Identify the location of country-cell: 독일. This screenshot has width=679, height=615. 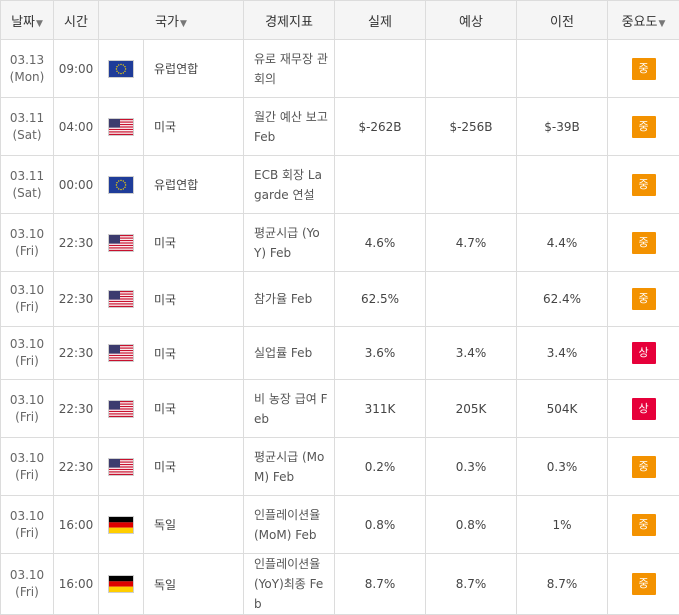
(194, 584).